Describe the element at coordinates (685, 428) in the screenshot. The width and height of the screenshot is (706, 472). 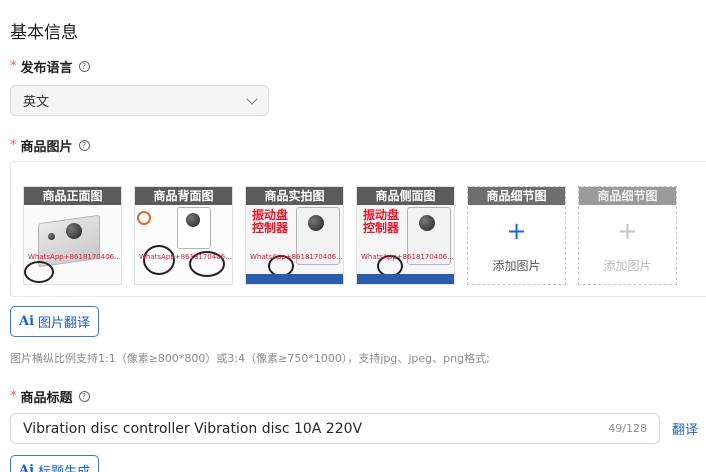
I see `translate-link: 翻译` at that location.